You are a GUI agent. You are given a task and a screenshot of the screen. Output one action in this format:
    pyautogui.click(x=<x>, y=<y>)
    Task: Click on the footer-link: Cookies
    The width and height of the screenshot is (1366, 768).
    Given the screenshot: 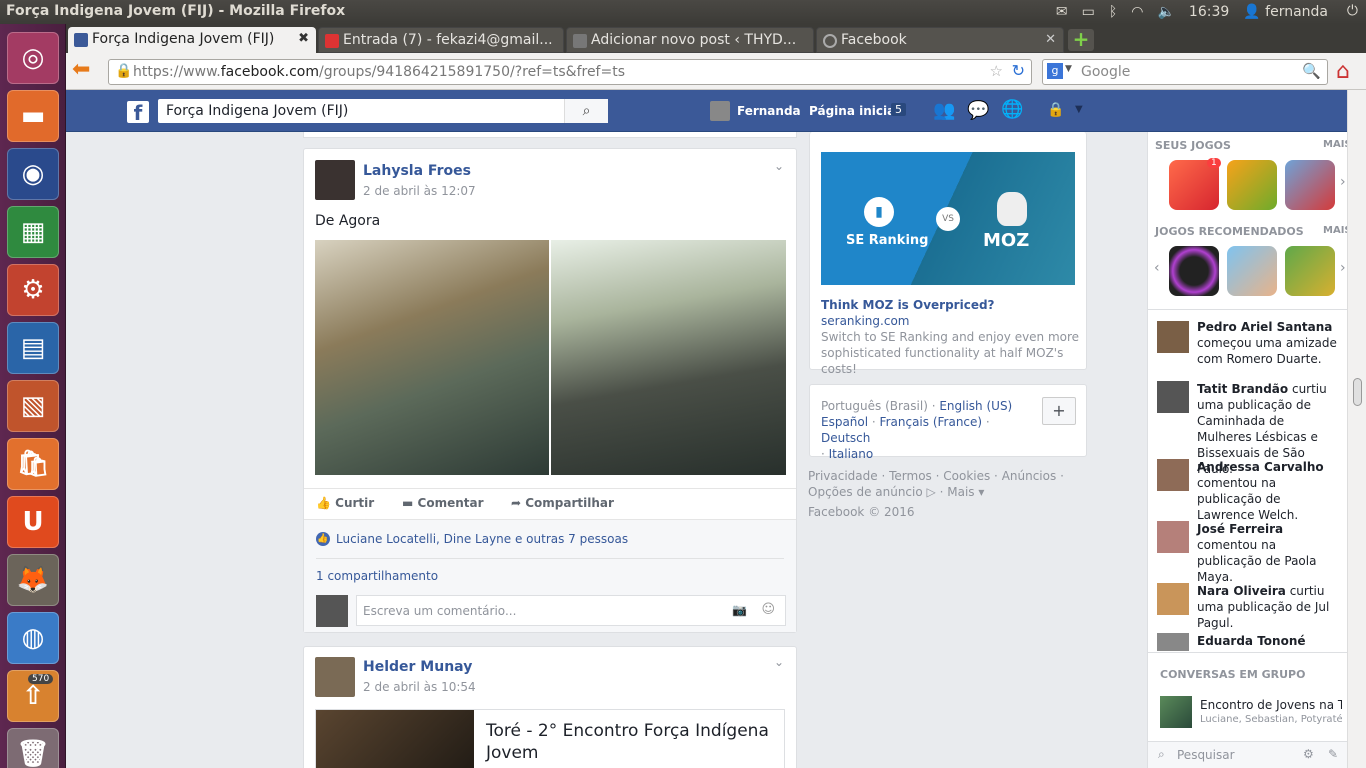 What is the action you would take?
    pyautogui.click(x=966, y=476)
    